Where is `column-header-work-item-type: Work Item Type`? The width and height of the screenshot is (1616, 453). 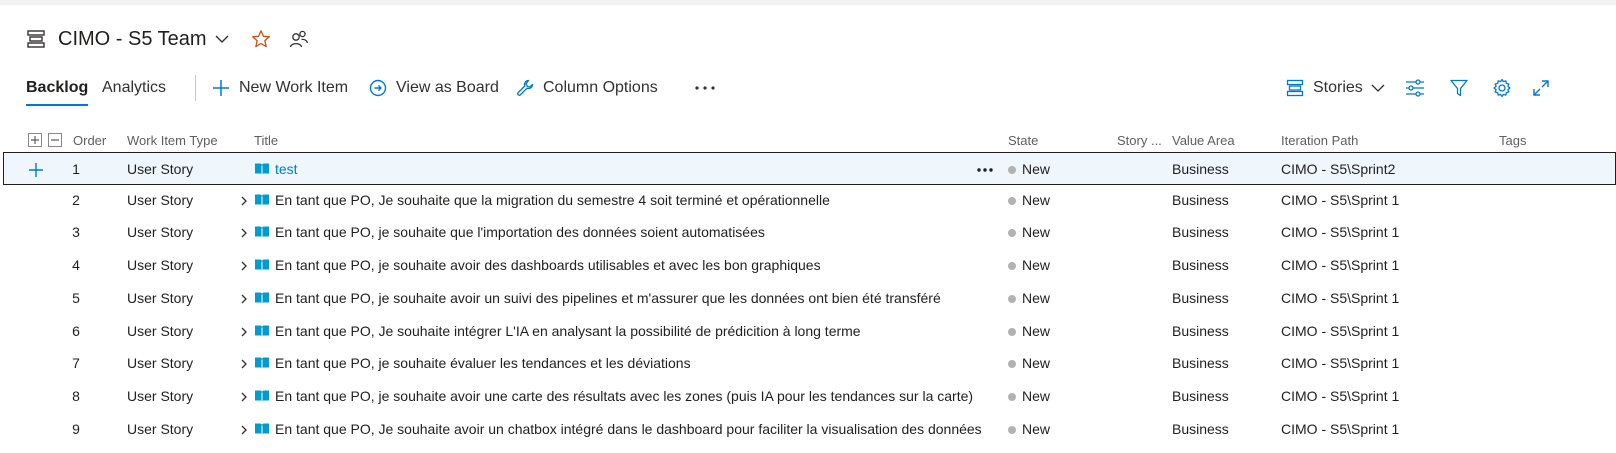
column-header-work-item-type: Work Item Type is located at coordinates (172, 141).